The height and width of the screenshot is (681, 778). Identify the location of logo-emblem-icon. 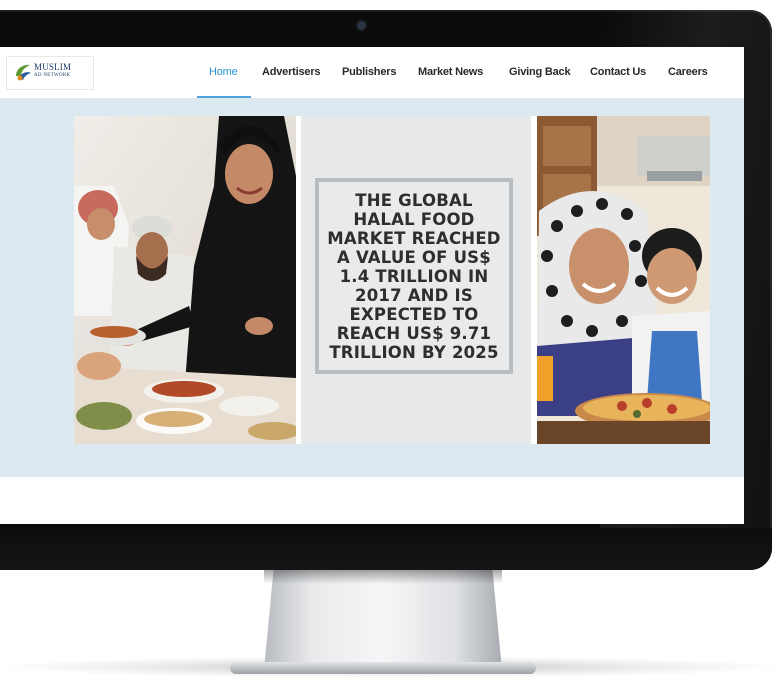
(23, 72).